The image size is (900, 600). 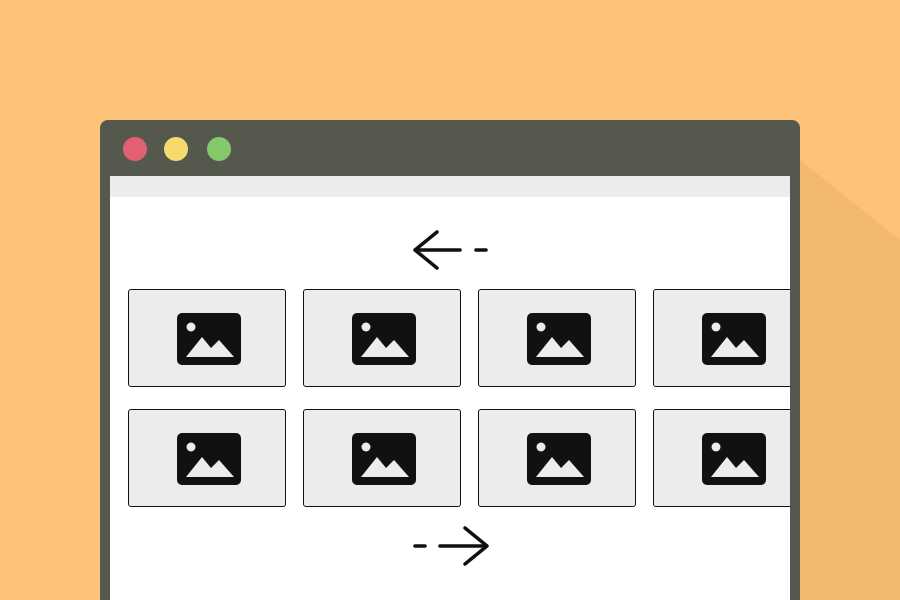 What do you see at coordinates (450, 186) in the screenshot?
I see `address-bar` at bounding box center [450, 186].